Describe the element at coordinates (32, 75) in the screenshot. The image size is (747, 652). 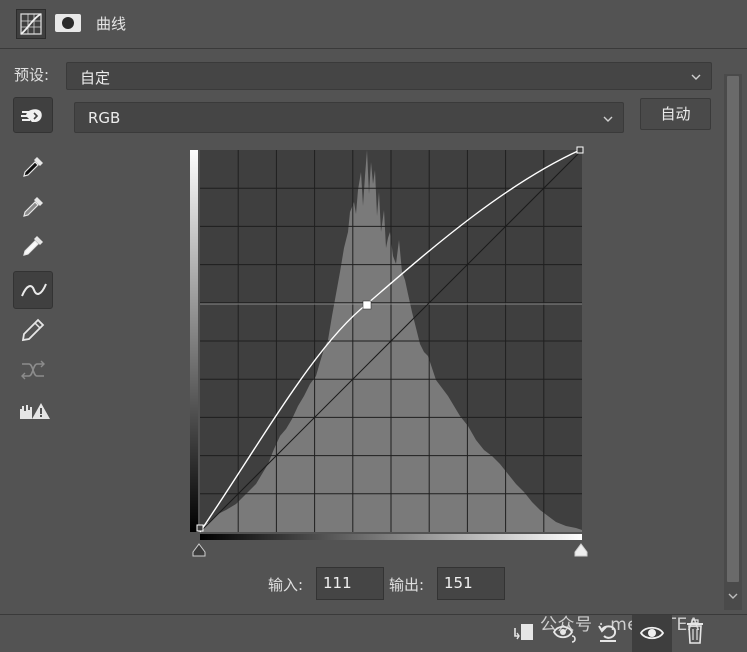
I see `preset-label: 预设:` at that location.